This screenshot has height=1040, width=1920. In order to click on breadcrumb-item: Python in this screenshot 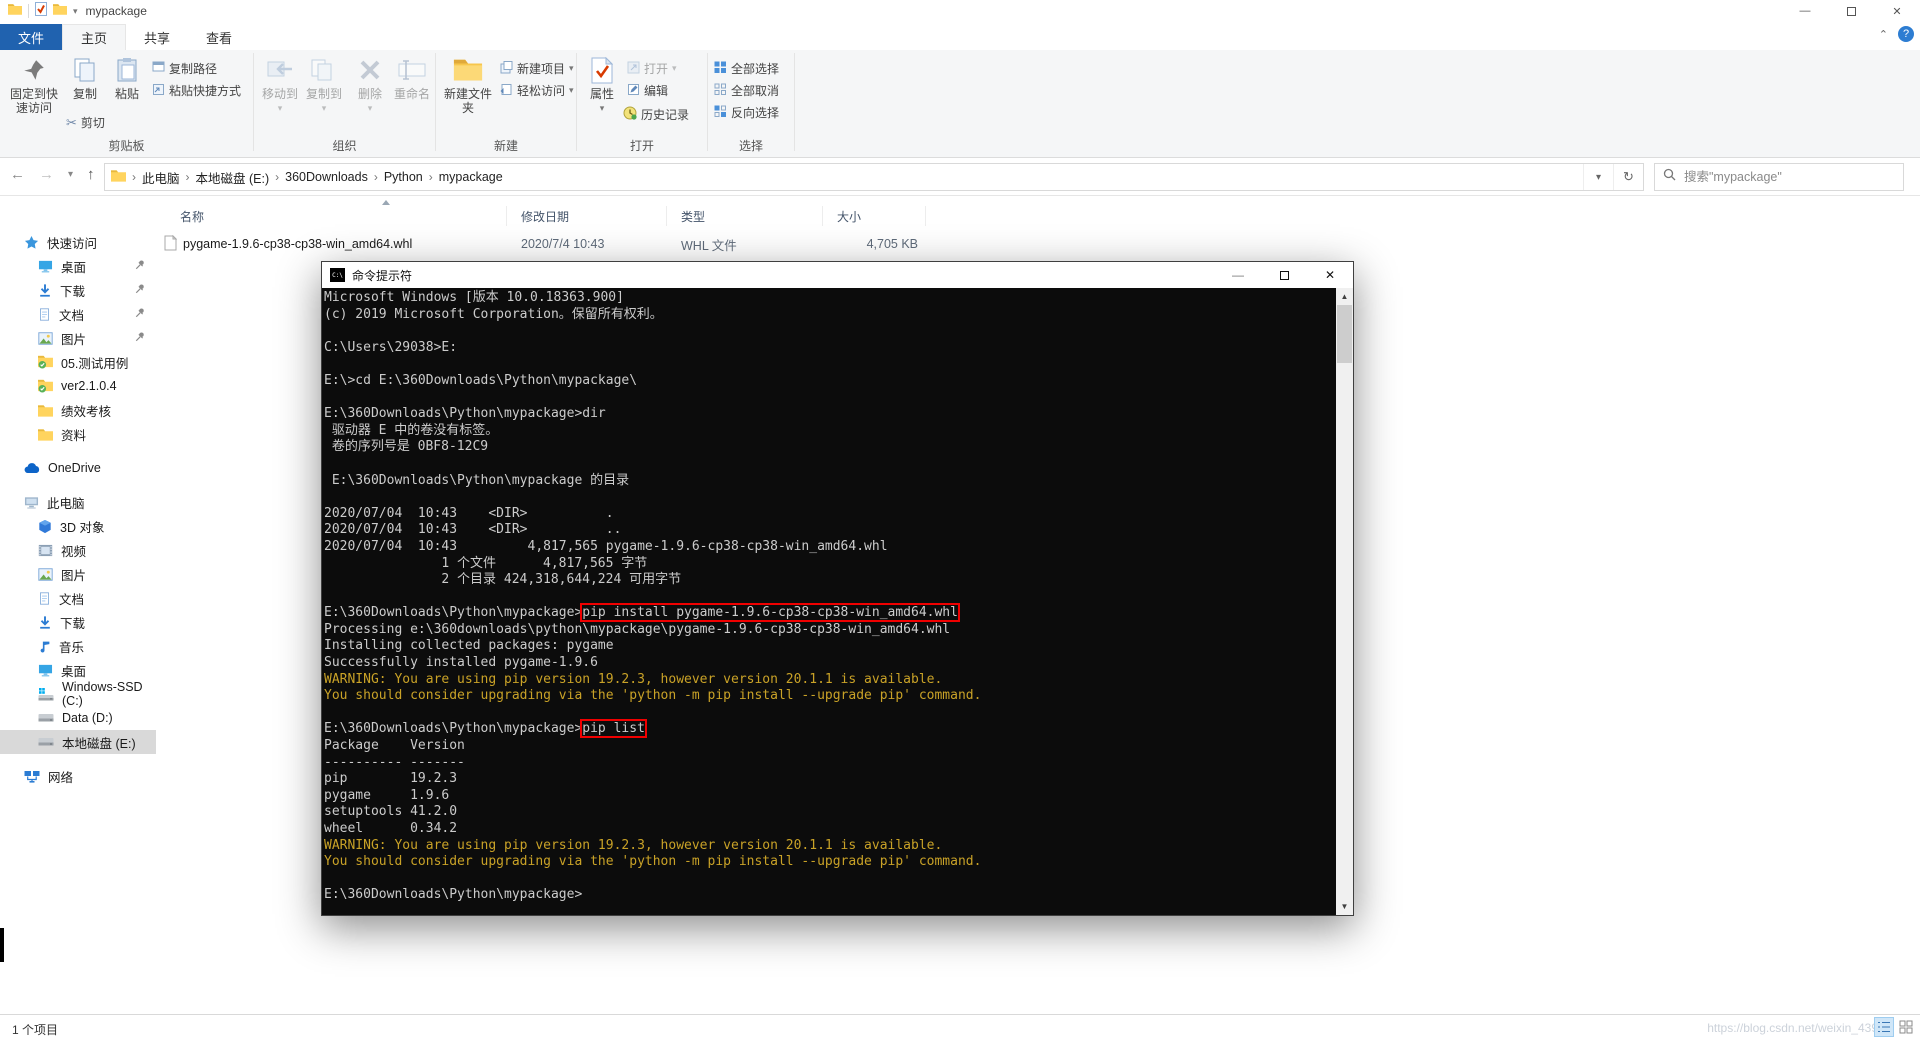, I will do `click(403, 177)`.